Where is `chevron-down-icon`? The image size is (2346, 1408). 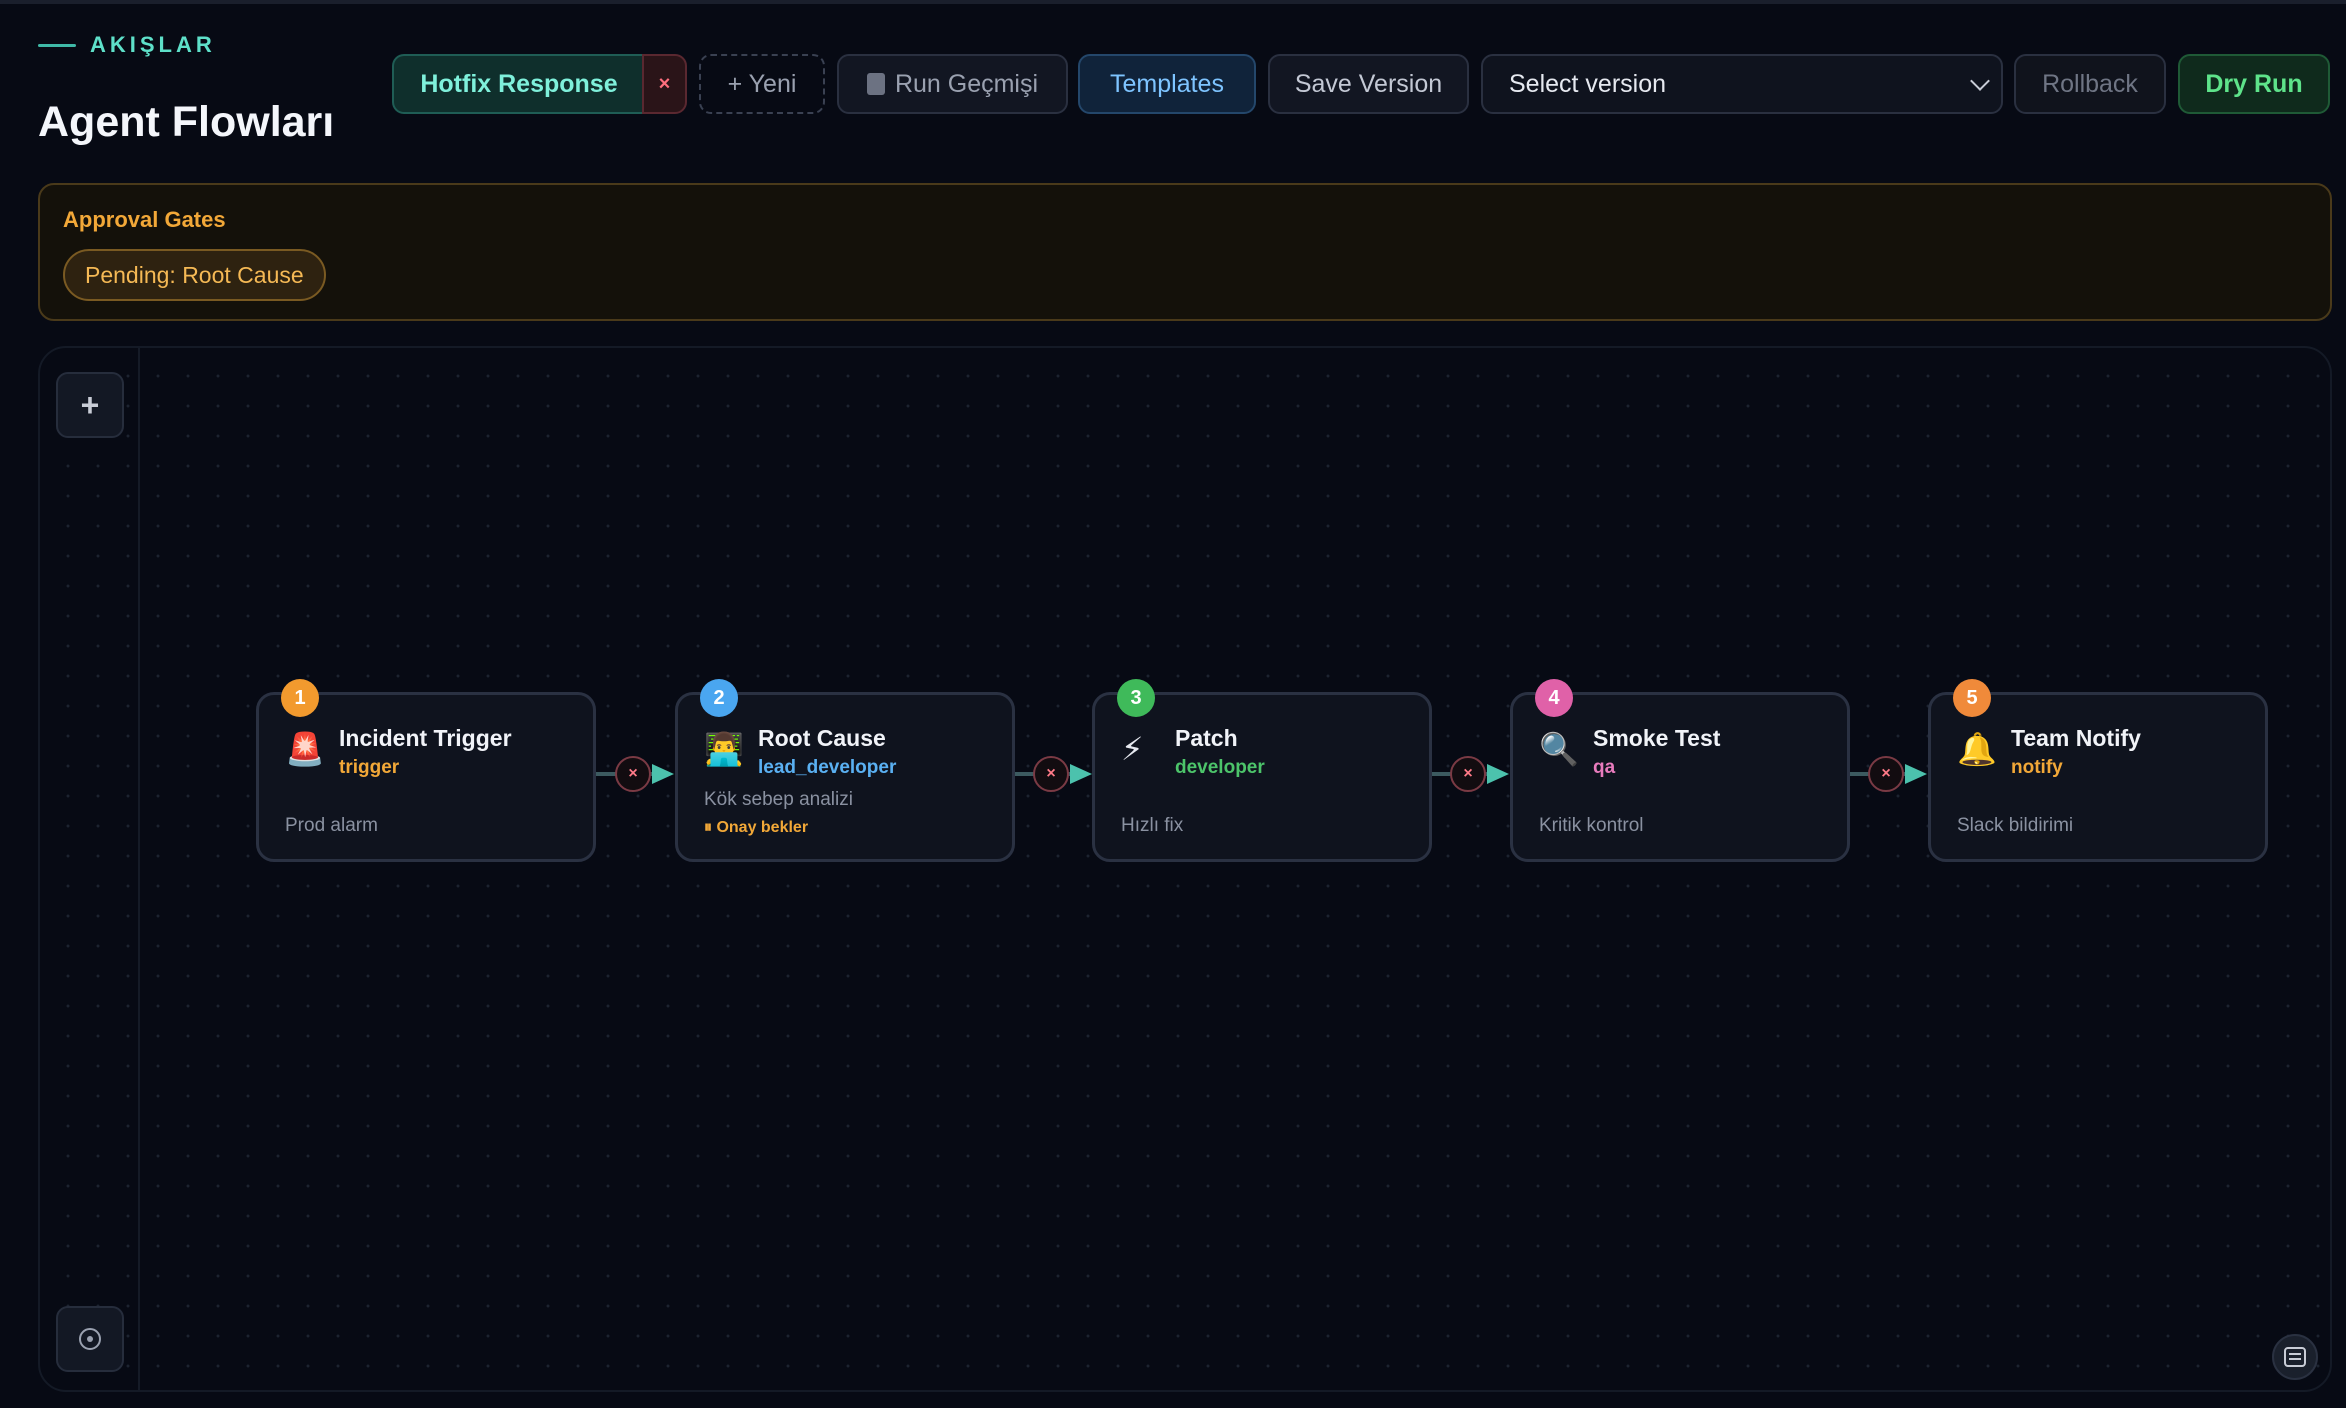 chevron-down-icon is located at coordinates (1980, 81).